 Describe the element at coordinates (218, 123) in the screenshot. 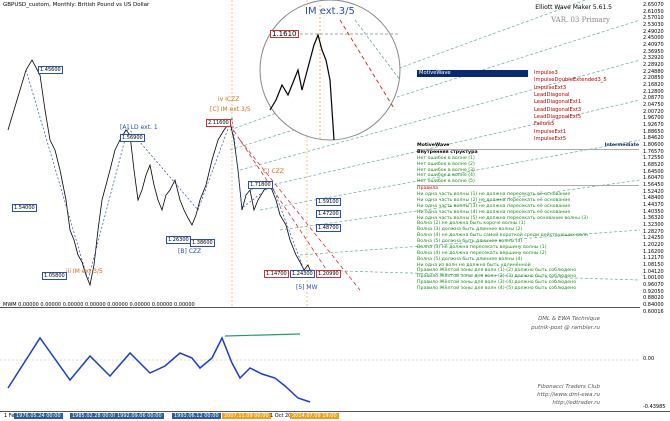

I see `price-box: 2.11600` at that location.